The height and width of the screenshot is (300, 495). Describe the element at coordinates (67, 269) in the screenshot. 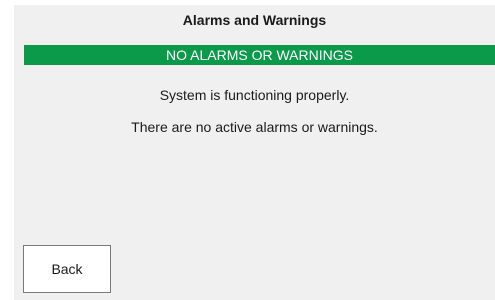

I see `back-button: Back` at that location.